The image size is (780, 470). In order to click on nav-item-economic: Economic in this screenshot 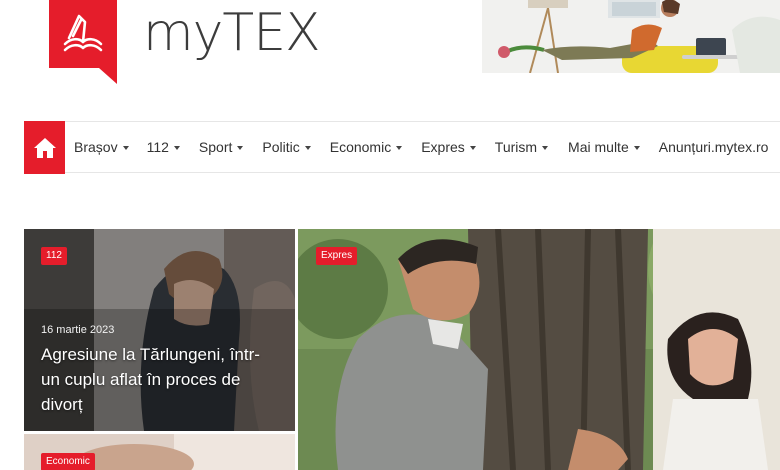, I will do `click(364, 147)`.